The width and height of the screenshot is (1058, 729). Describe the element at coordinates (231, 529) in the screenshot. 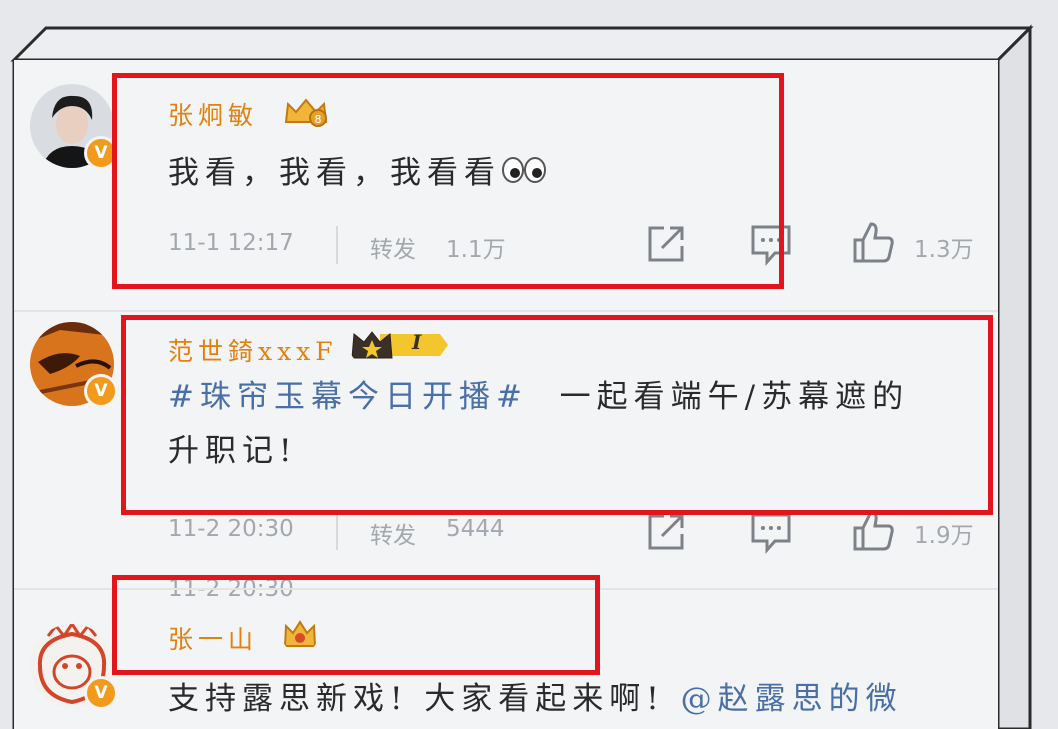

I see `post-time: 11-2 20:30` at that location.